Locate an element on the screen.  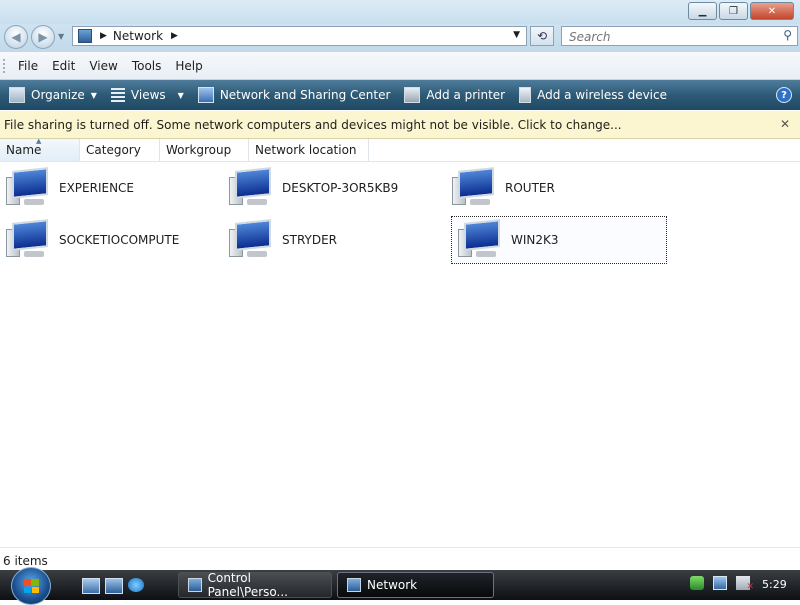
views-icon is located at coordinates (117, 95).